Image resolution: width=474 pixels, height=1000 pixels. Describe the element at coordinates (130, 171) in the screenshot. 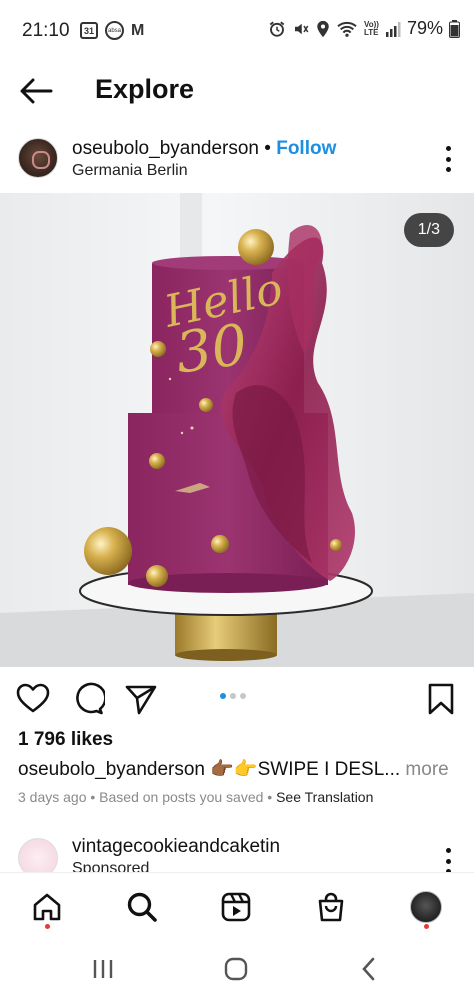

I see `post-location: Germania Berlin` at that location.